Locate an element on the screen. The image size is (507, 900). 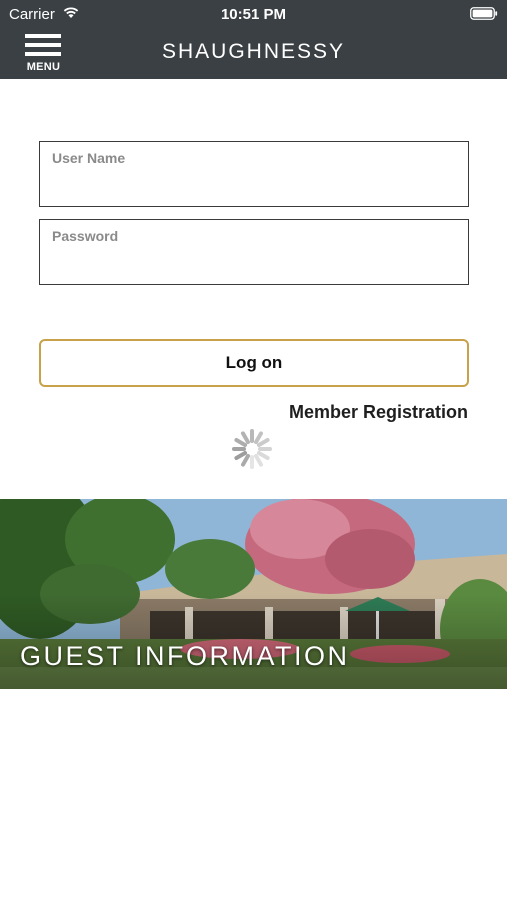
logon-button: Log on is located at coordinates (254, 363).